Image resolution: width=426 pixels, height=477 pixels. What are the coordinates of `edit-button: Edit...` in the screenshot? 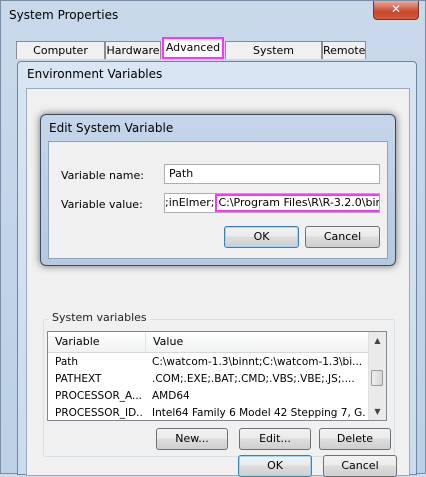 It's located at (275, 439).